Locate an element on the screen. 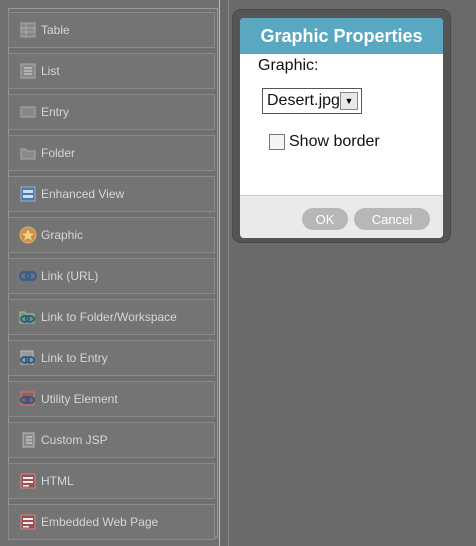 Image resolution: width=476 pixels, height=546 pixels. link-folder-icon is located at coordinates (28, 317).